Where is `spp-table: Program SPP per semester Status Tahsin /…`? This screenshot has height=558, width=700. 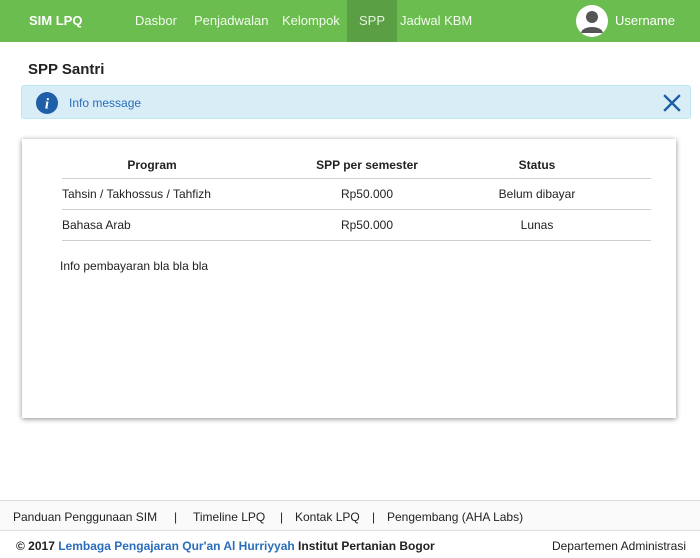
spp-table: Program SPP per semester Status Tahsin /… is located at coordinates (356, 196).